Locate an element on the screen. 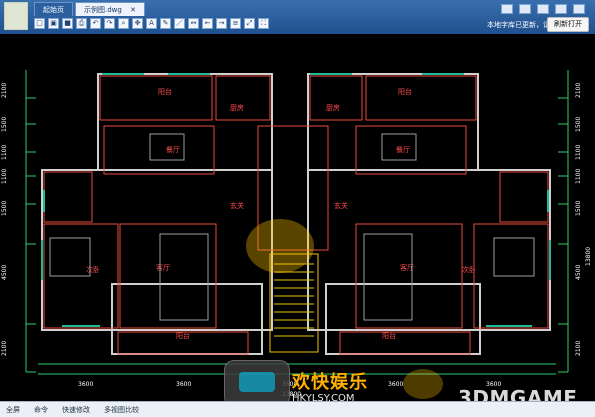 The height and width of the screenshot is (417, 595). dim-right-4: 1100 is located at coordinates (578, 176).